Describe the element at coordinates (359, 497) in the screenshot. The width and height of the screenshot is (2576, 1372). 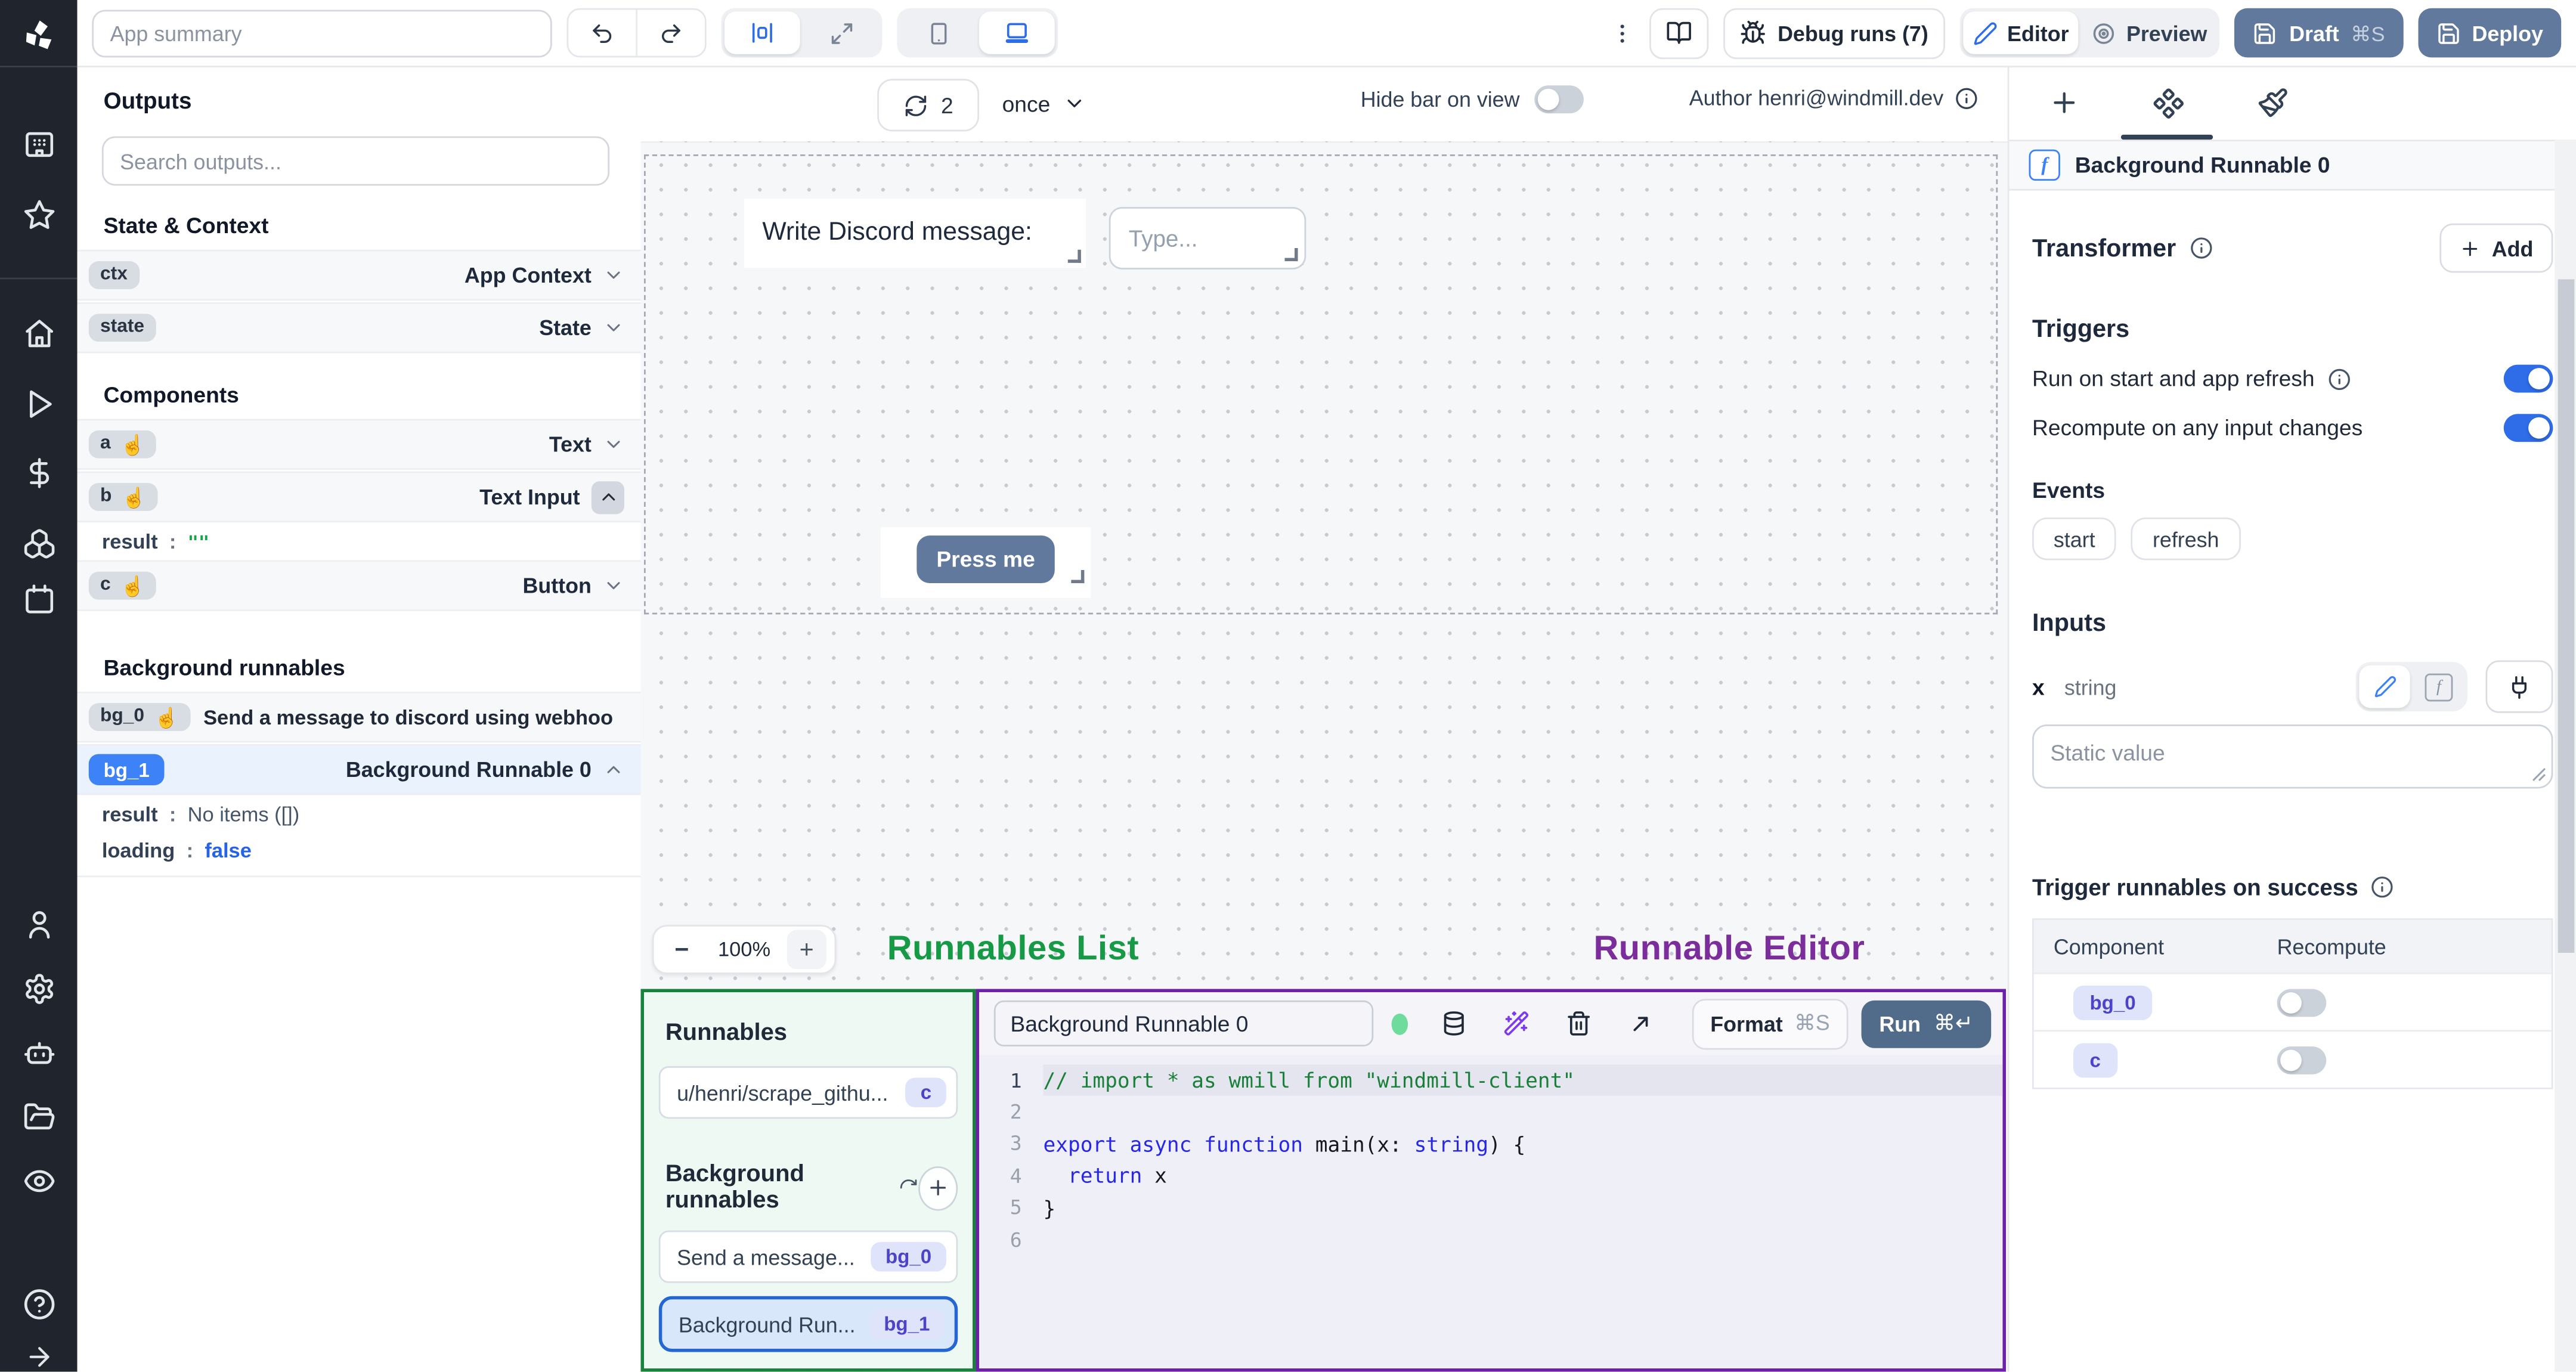
I see `output-row-b: b ☝ Text Input` at that location.